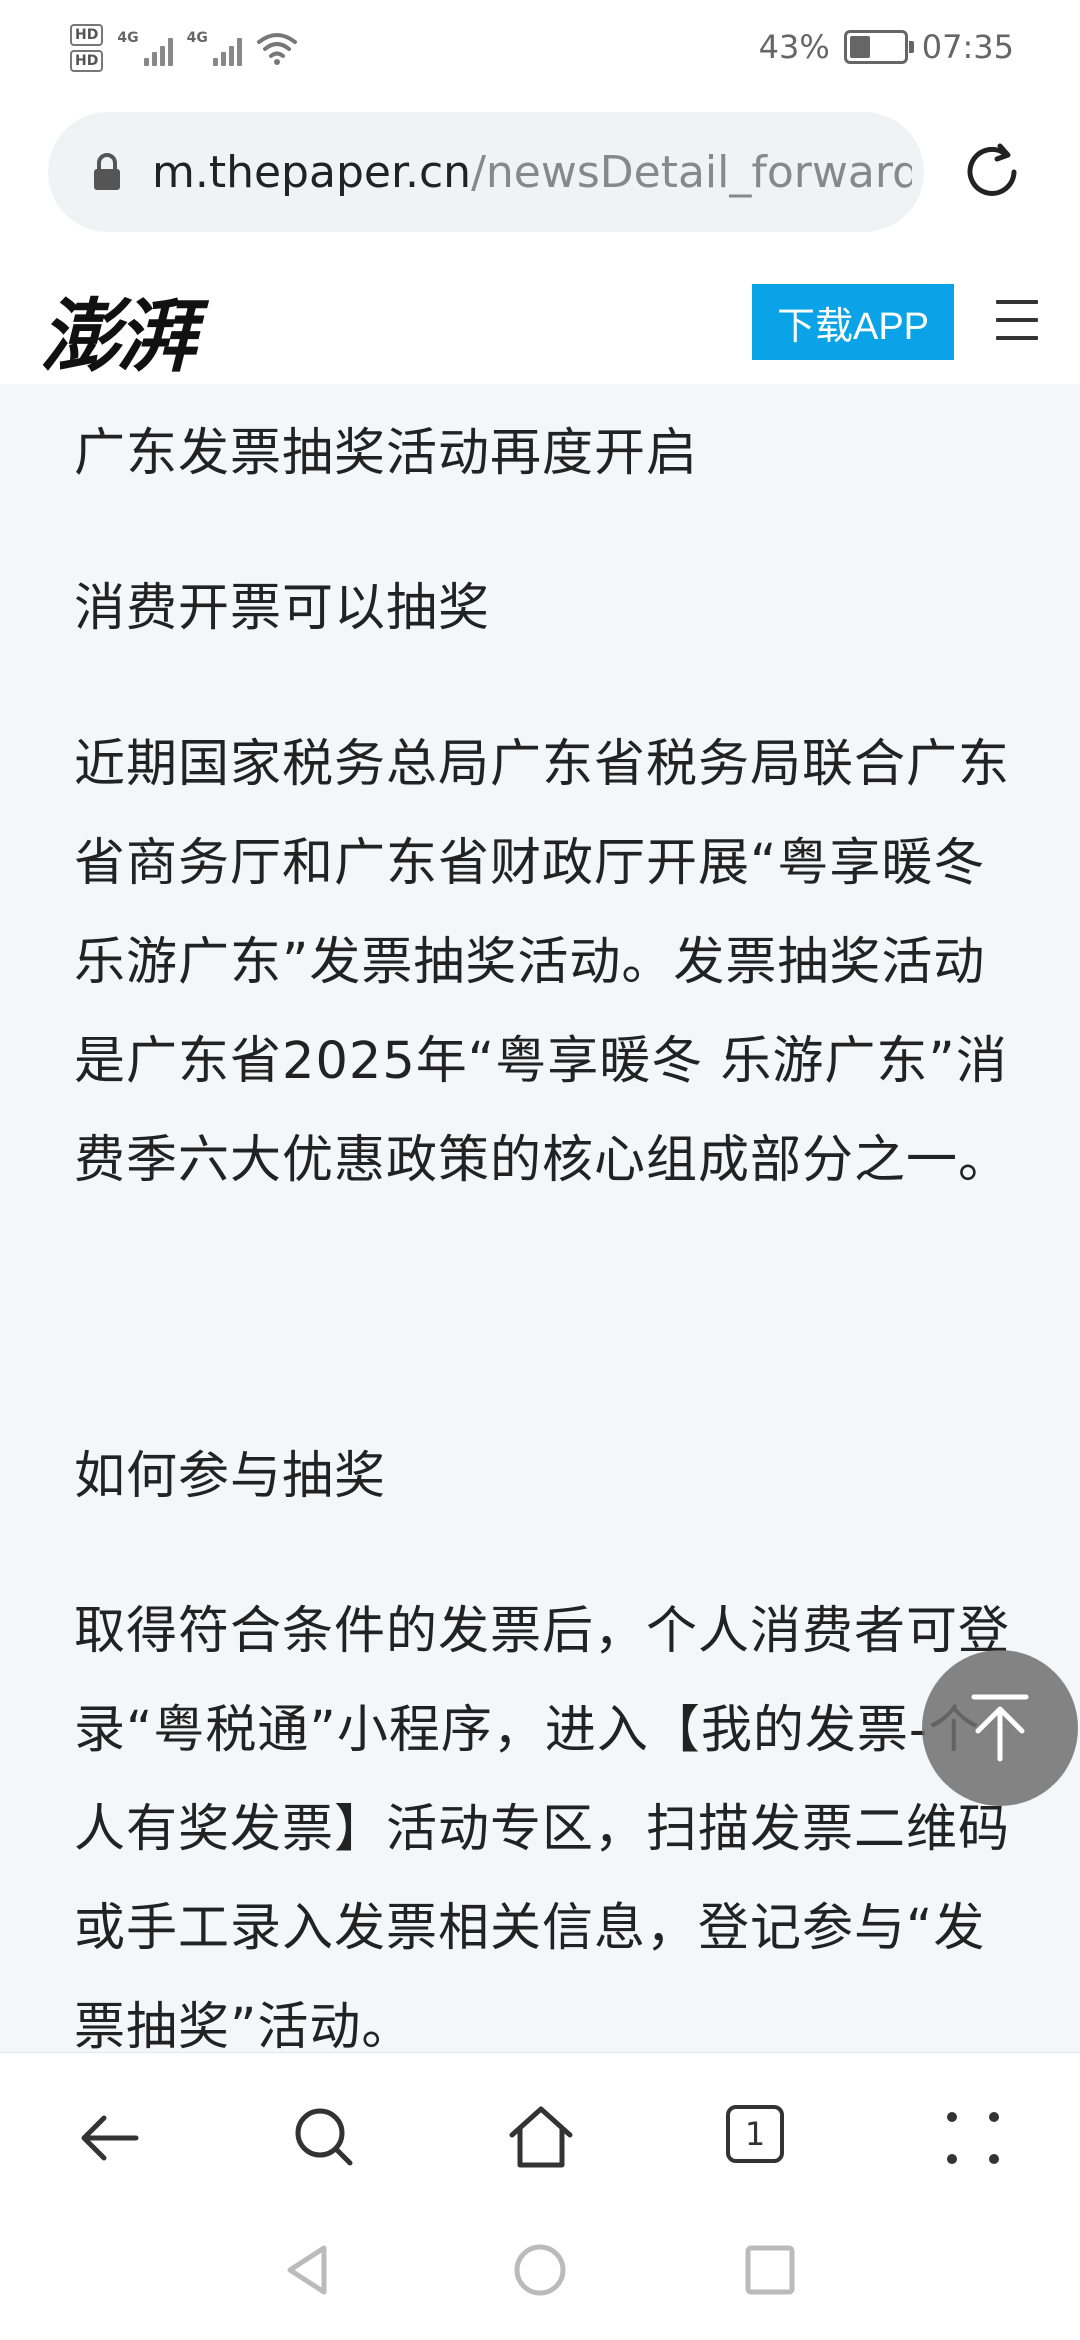  Describe the element at coordinates (107, 171) in the screenshot. I see `lock-icon` at that location.